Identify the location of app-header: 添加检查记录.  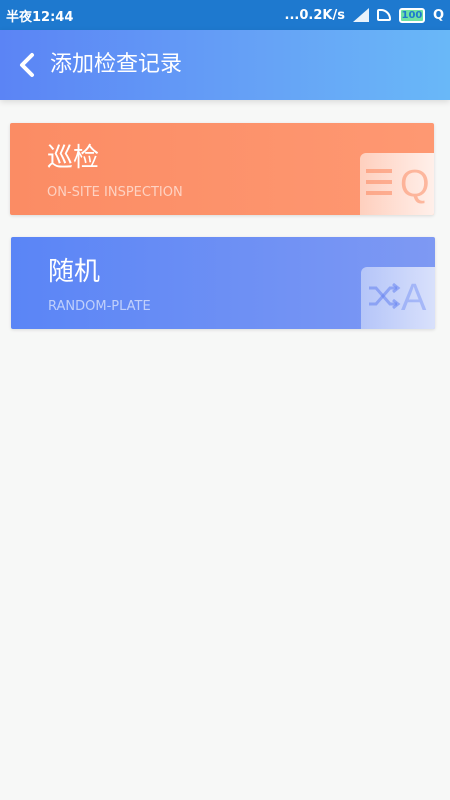
(225, 65).